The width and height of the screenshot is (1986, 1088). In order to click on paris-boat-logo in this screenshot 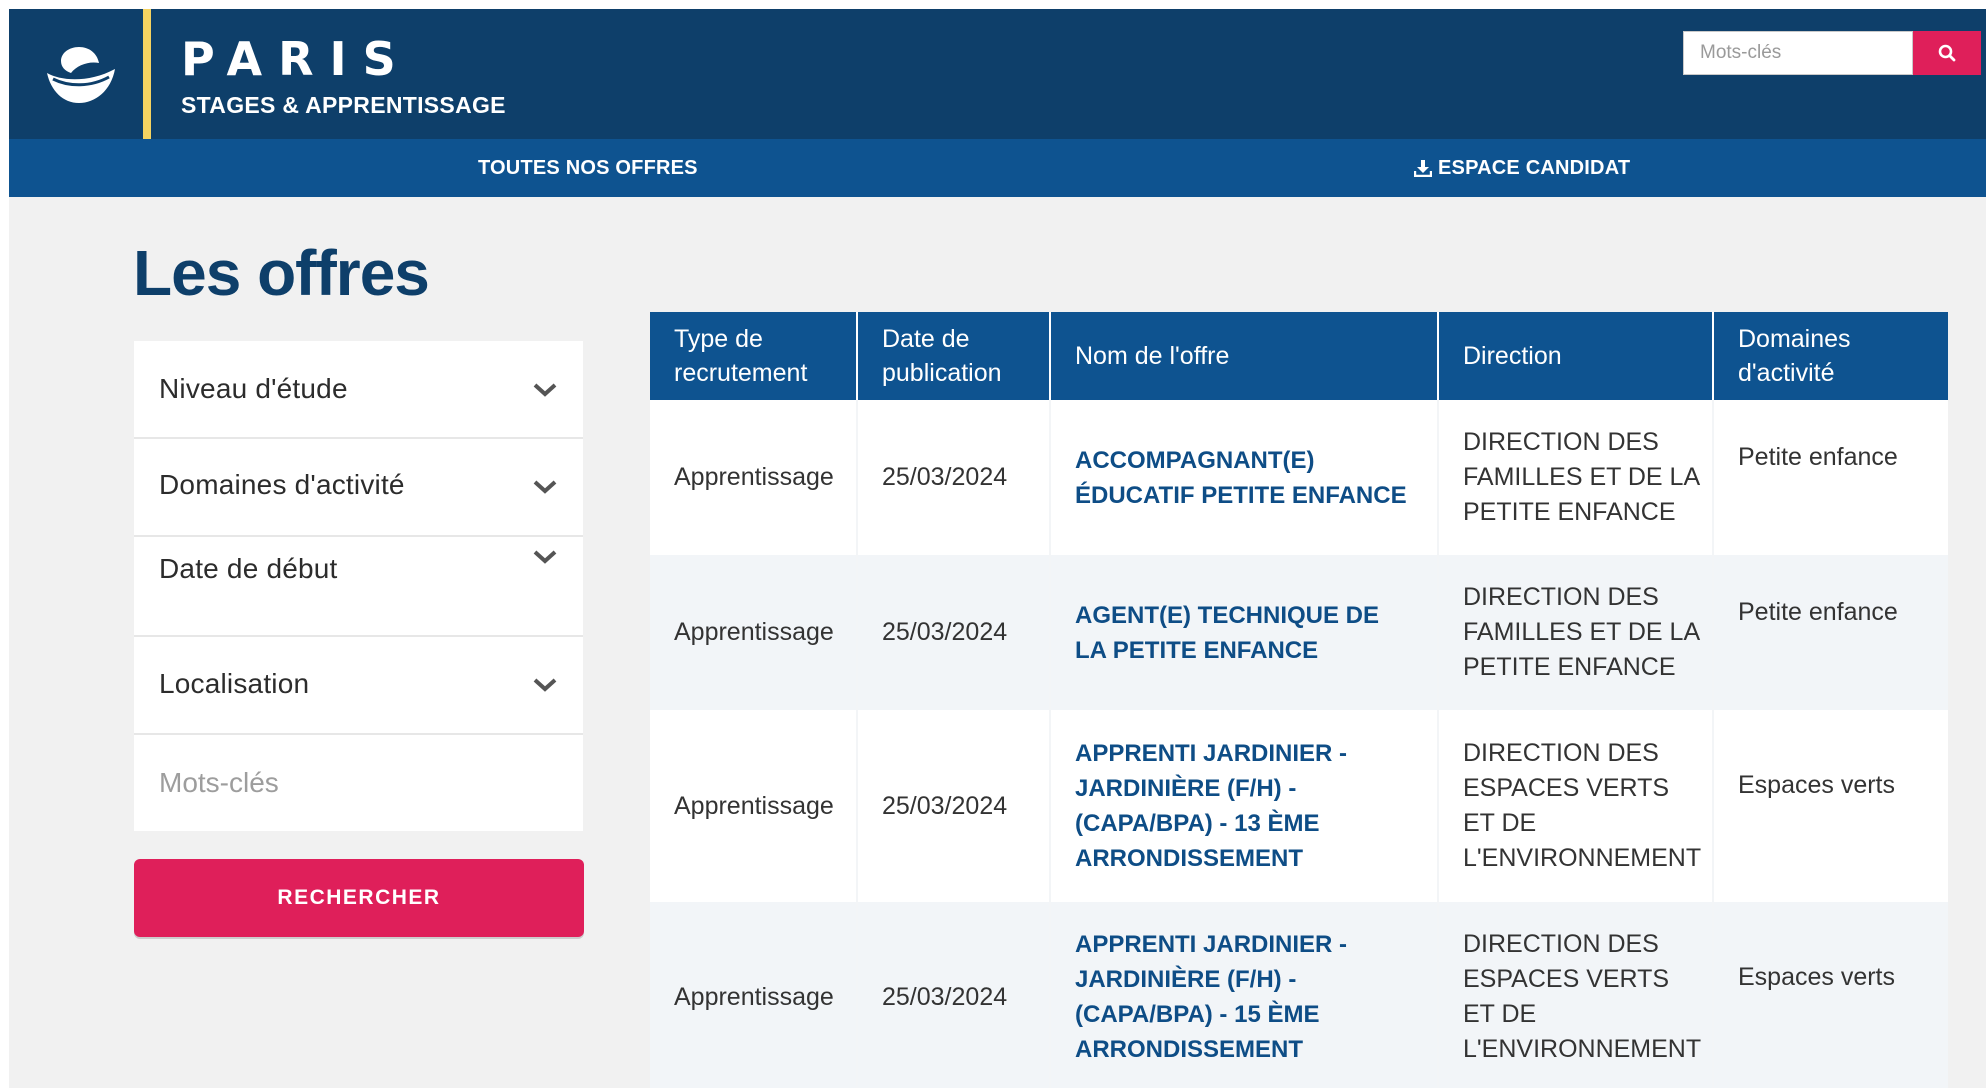, I will do `click(81, 75)`.